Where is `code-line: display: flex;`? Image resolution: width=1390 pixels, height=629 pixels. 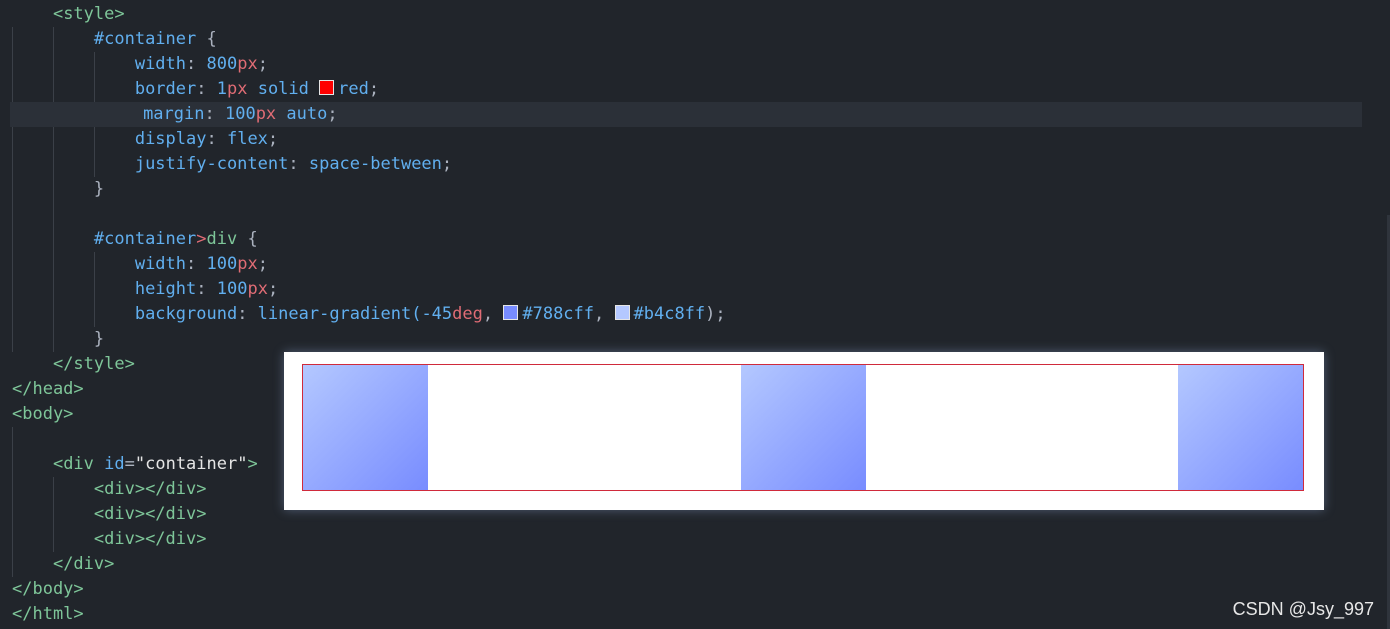 code-line: display: flex; is located at coordinates (145, 139).